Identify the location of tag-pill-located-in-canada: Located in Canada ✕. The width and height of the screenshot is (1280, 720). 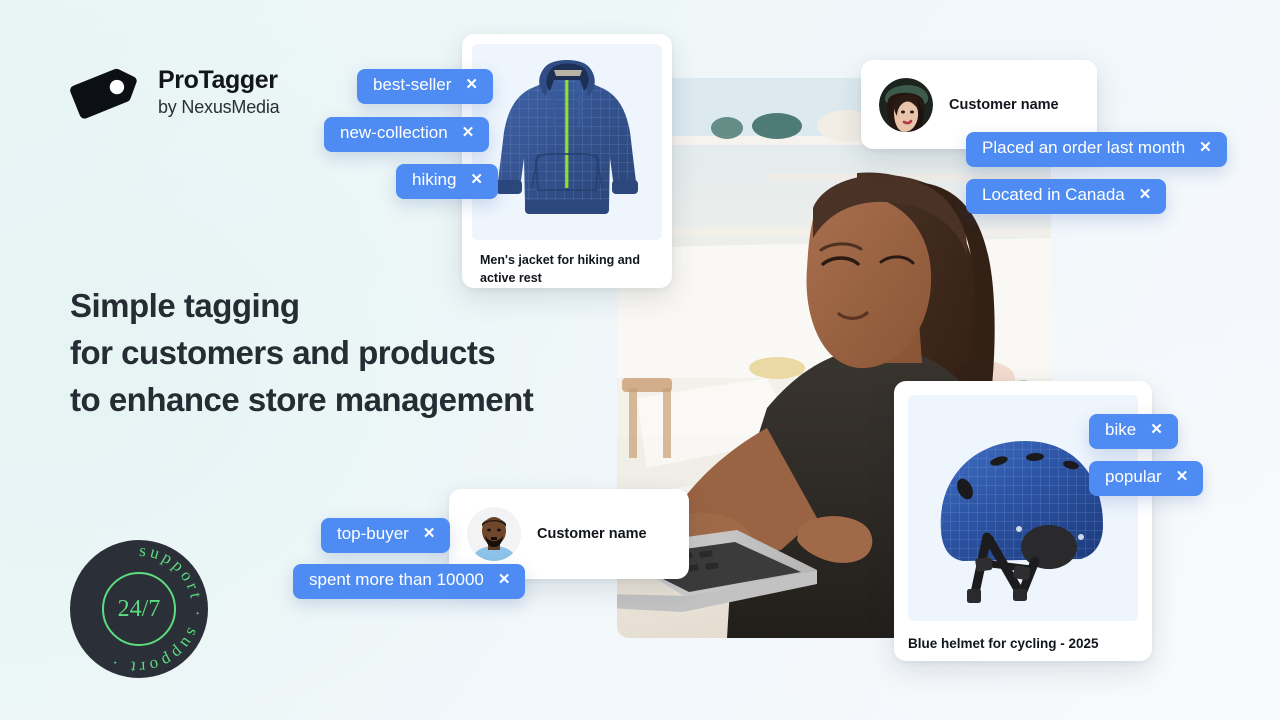
(1066, 196).